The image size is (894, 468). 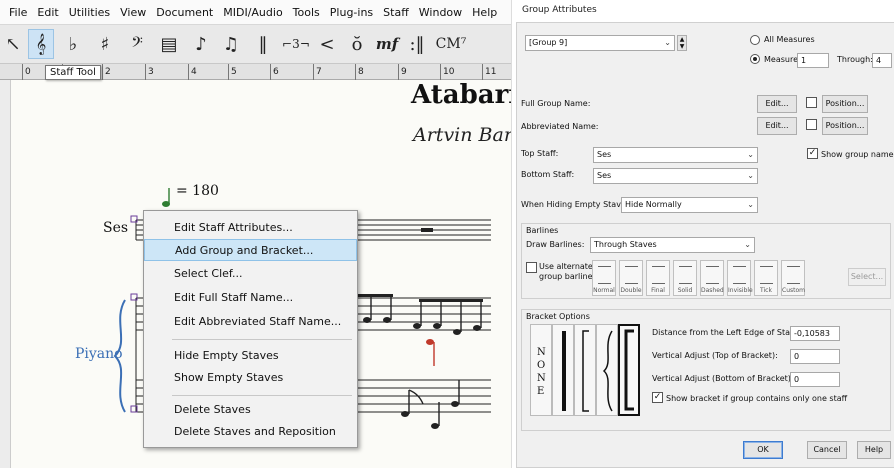 What do you see at coordinates (682, 43) in the screenshot?
I see `group-spinner: ▲ ▼` at bounding box center [682, 43].